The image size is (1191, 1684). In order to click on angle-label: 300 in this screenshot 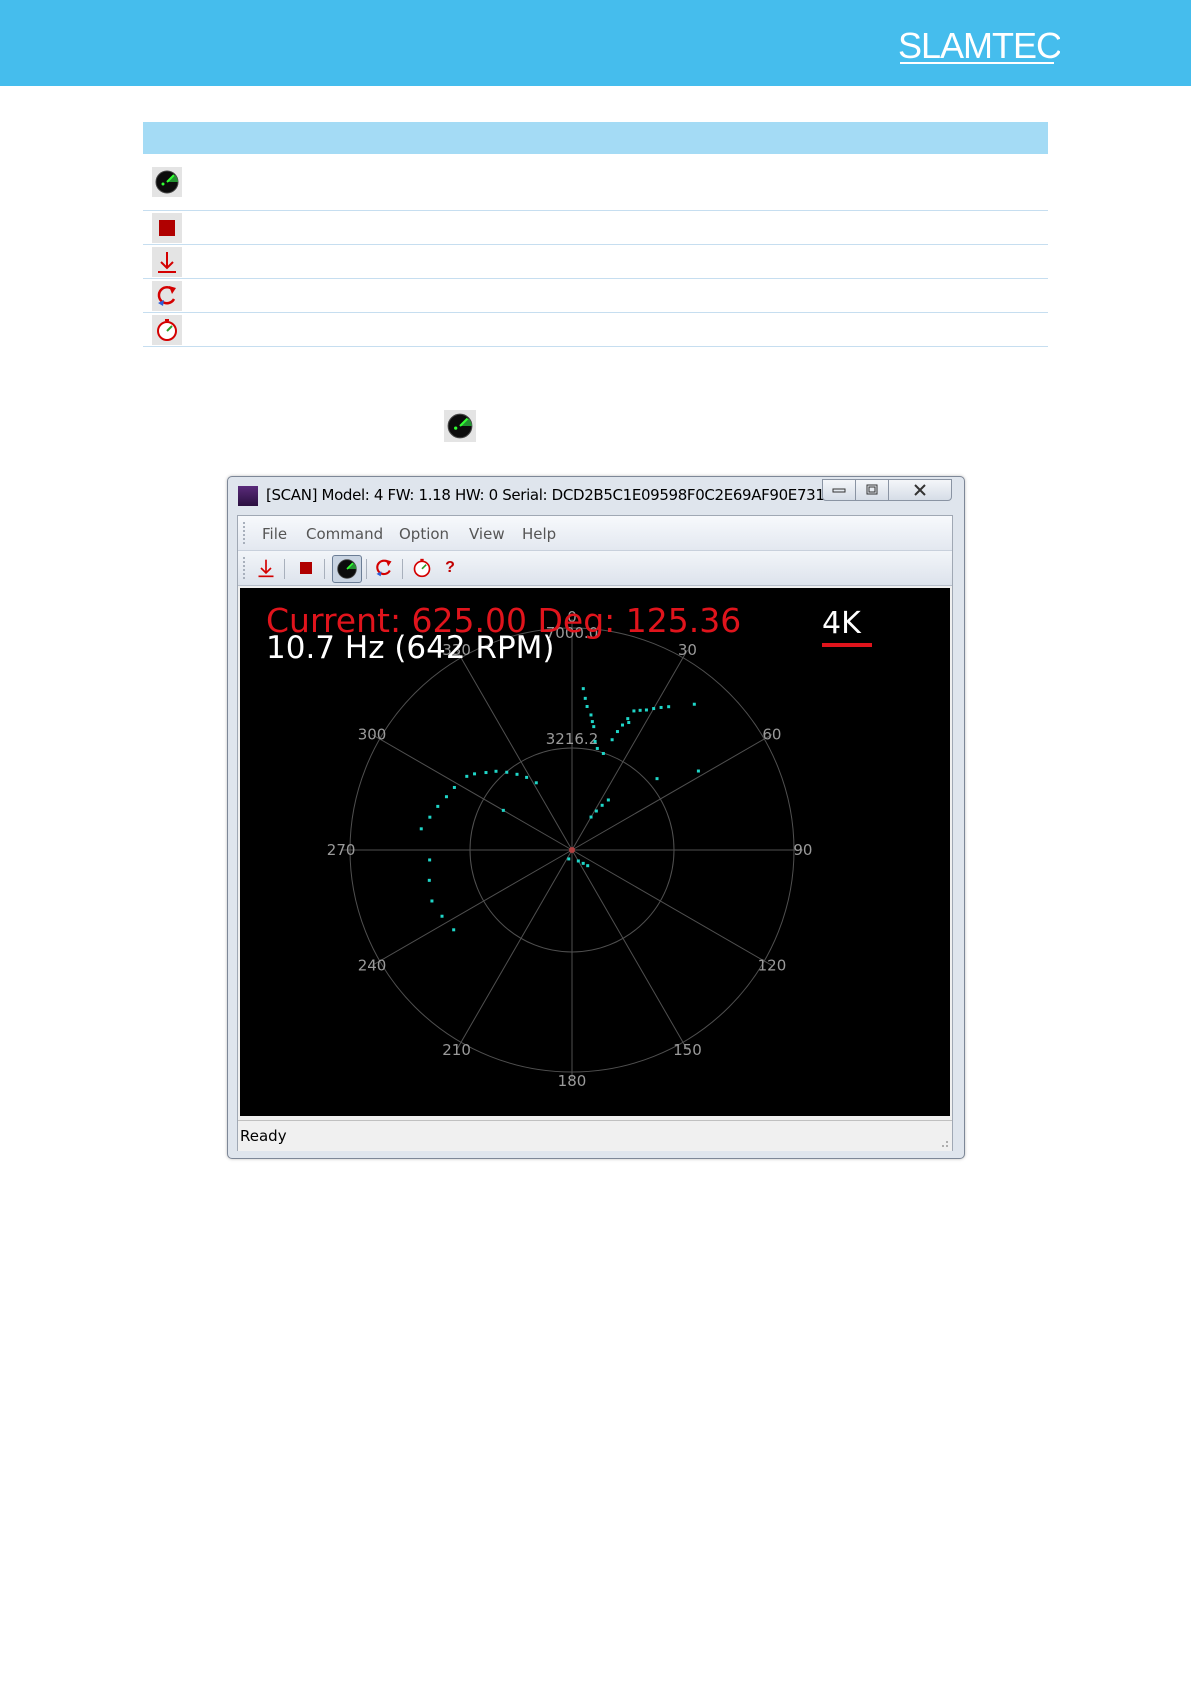, I will do `click(372, 735)`.